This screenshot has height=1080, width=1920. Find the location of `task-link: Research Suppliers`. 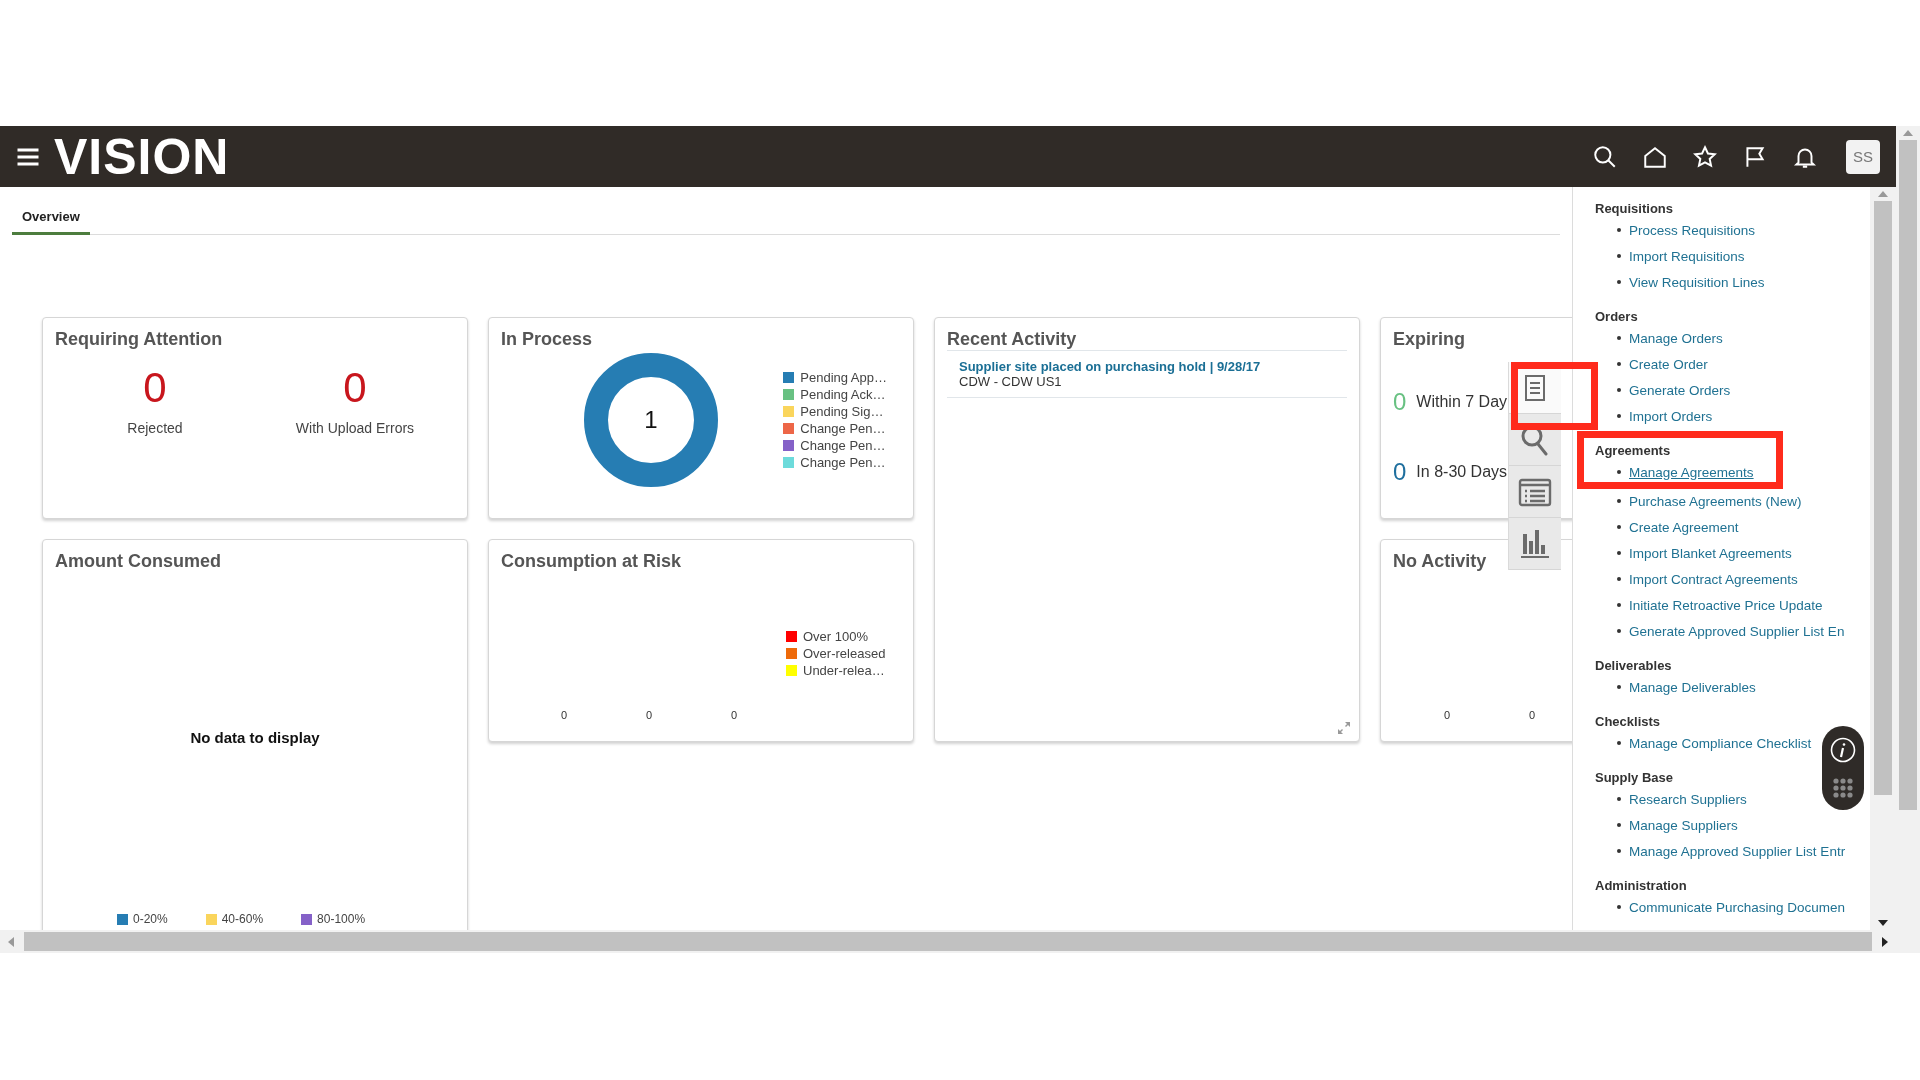

task-link: Research Suppliers is located at coordinates (1688, 799).